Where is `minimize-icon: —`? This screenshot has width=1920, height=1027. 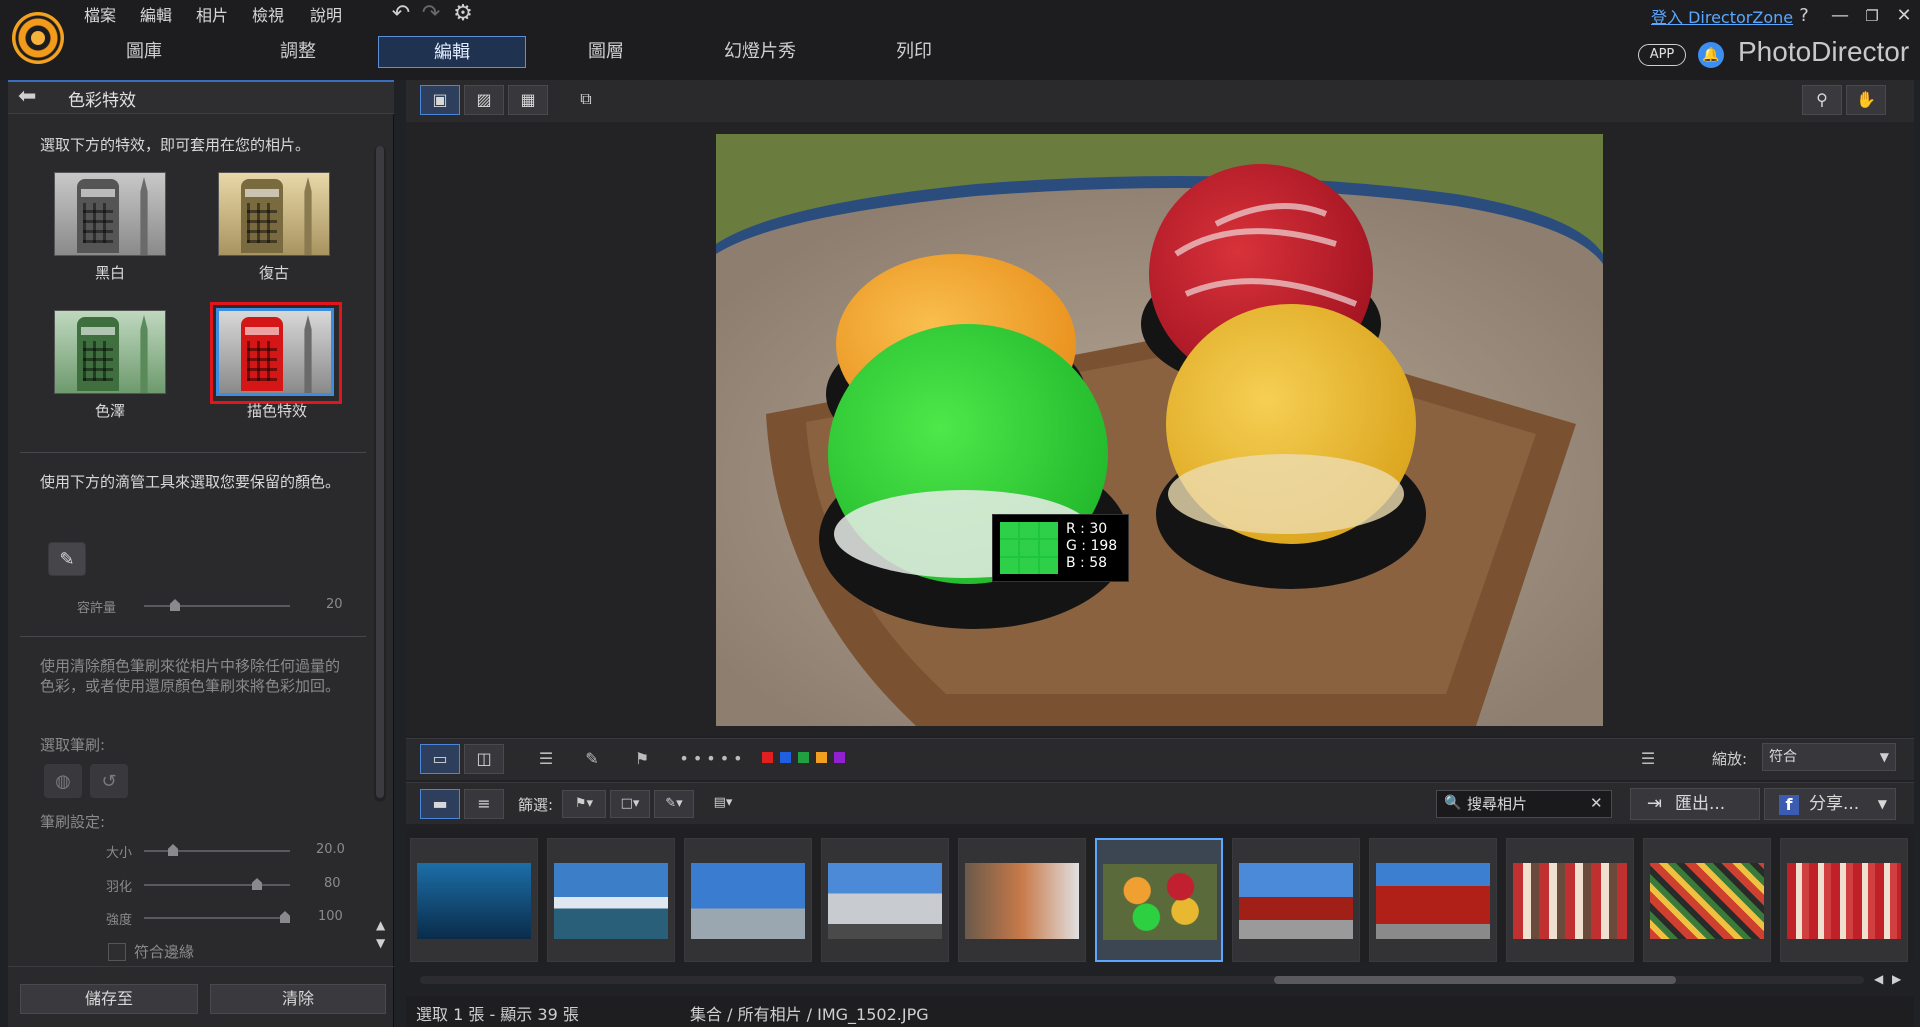
minimize-icon: — is located at coordinates (1840, 16).